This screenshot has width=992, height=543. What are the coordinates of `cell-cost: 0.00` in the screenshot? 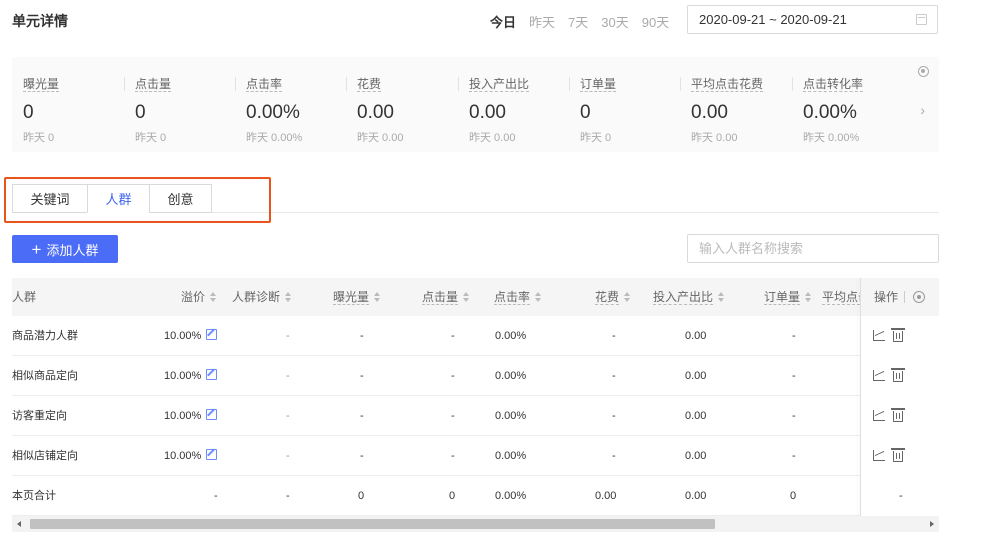 It's located at (606, 496).